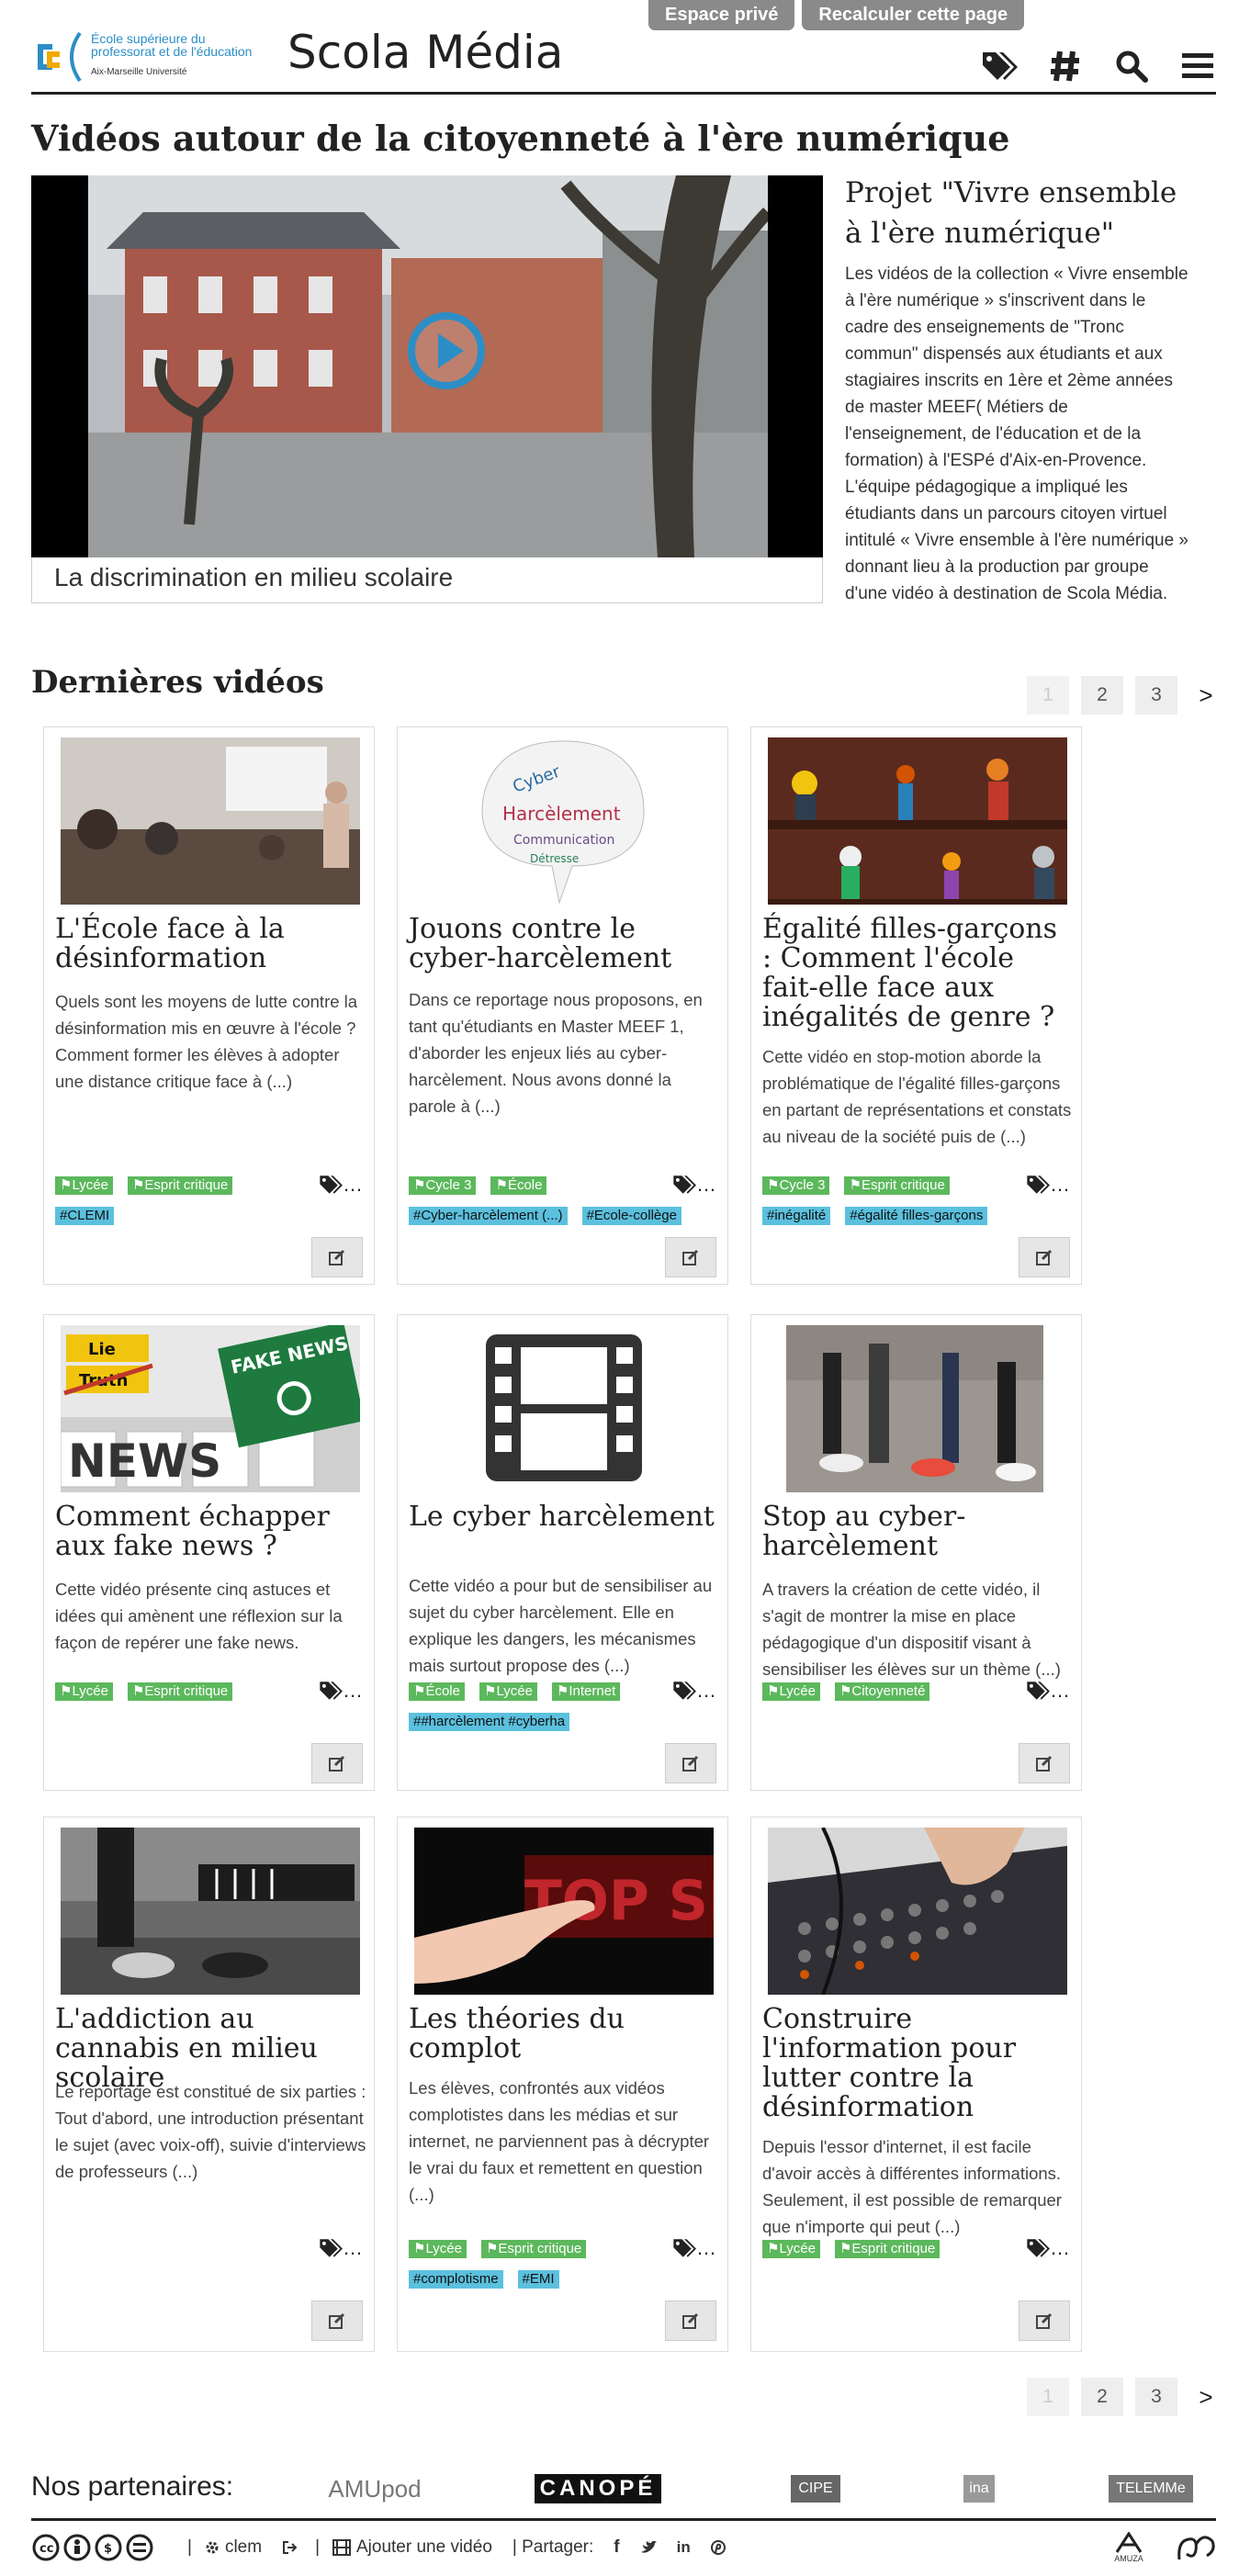 The image size is (1239, 2576). Describe the element at coordinates (597, 2489) in the screenshot. I see `partner-canope-logo: CANOPÉ` at that location.